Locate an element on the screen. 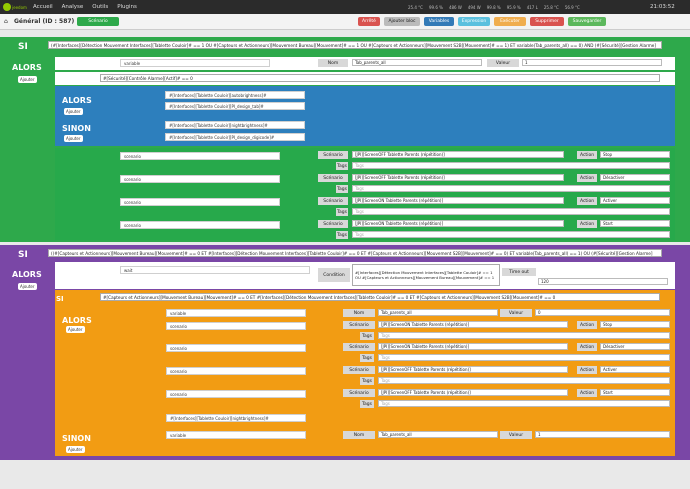  add-block-button: Ajouter bloc is located at coordinates (402, 21).